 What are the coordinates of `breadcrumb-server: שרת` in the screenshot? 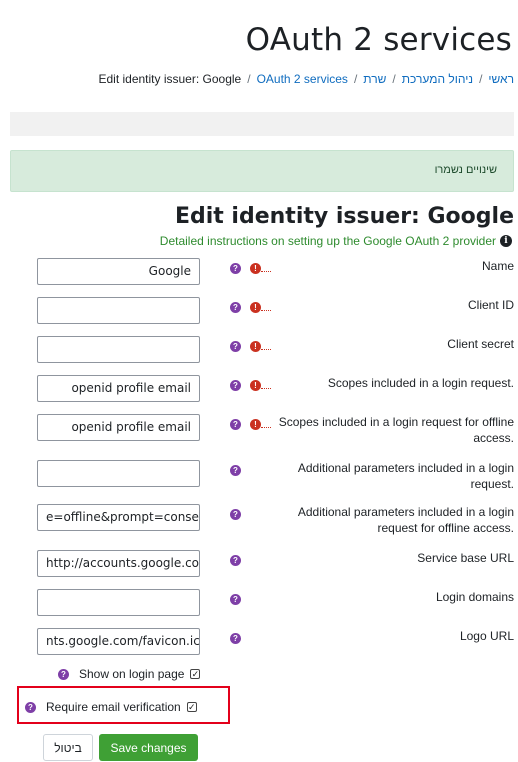 It's located at (374, 79).